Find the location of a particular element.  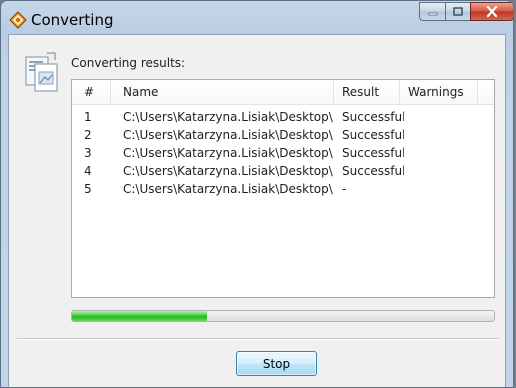

close-icon is located at coordinates (492, 11).